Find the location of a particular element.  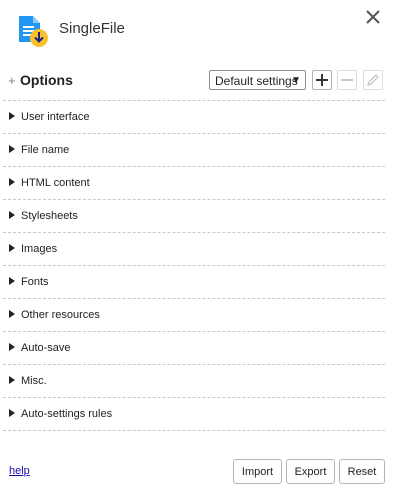

section-other-resources: Other resources is located at coordinates (194, 315).